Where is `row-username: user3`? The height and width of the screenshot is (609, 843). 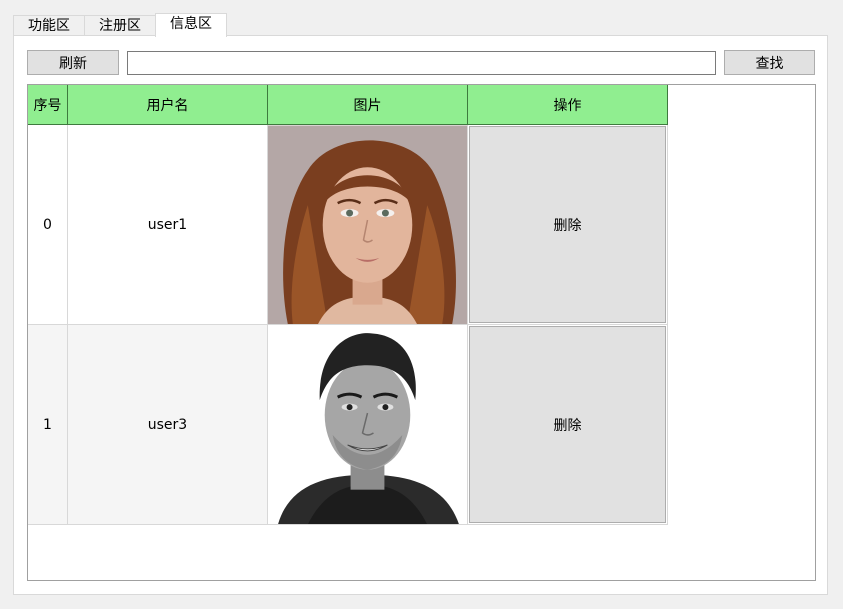 row-username: user3 is located at coordinates (168, 425).